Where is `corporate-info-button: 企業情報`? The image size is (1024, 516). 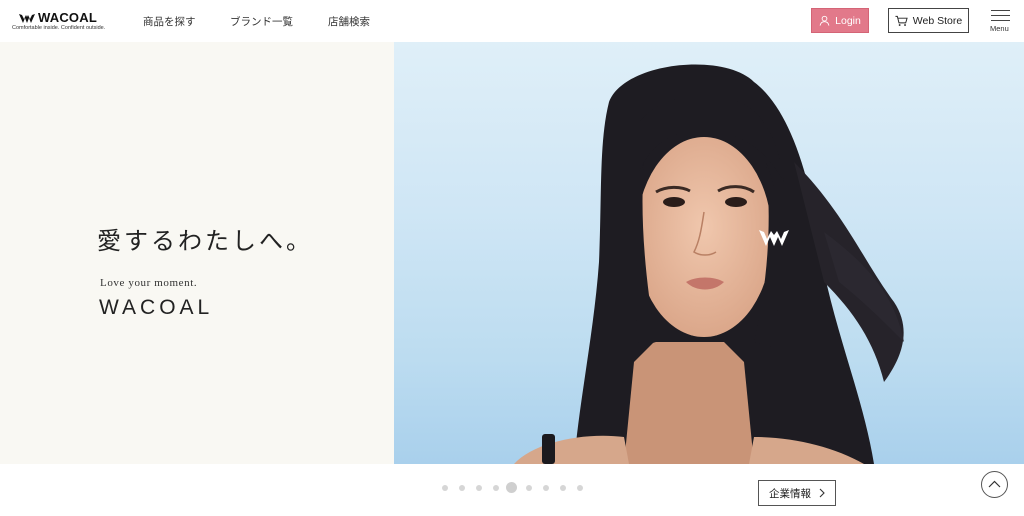 corporate-info-button: 企業情報 is located at coordinates (797, 493).